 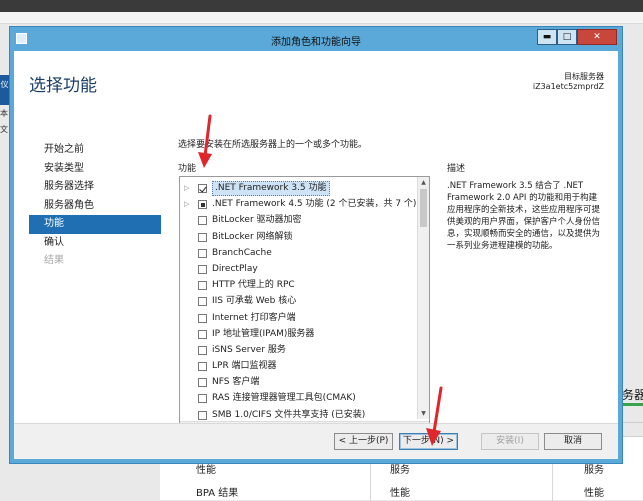 I want to click on wizard-button-bar: < 上一步(P) 下一步(N) > 安装(I) 取消, so click(x=316, y=441).